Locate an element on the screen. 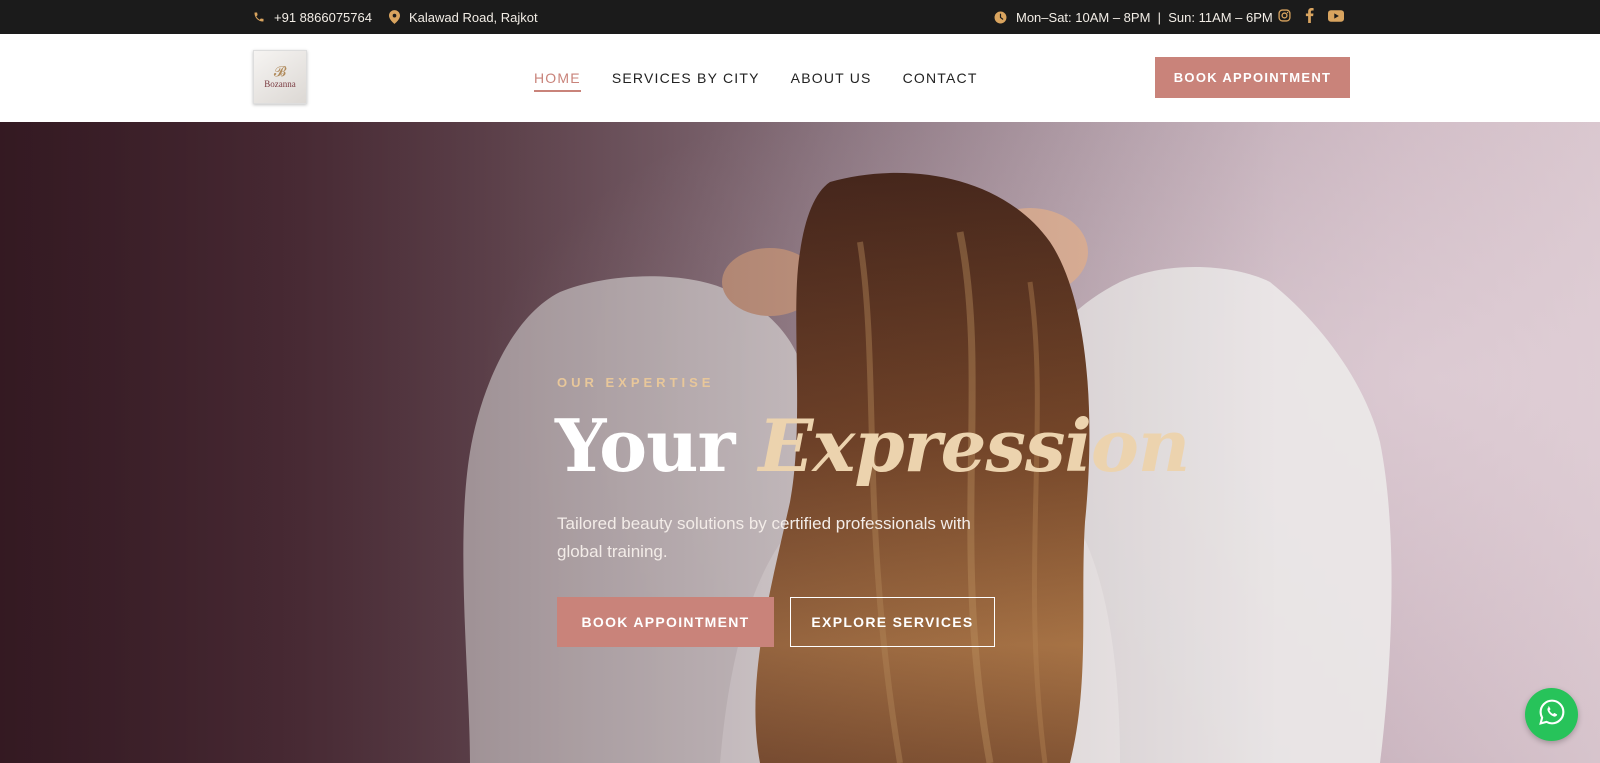 The height and width of the screenshot is (763, 1600). address-text: Kalawad Road, Rajkot is located at coordinates (473, 17).